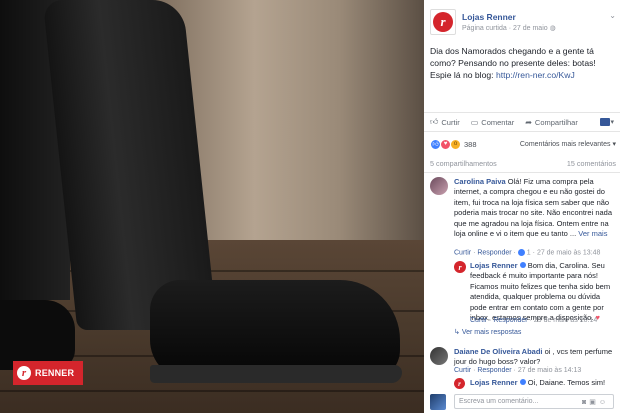 Image resolution: width=620 pixels, height=413 pixels. I want to click on composer-icons: ◙▣☺, so click(595, 402).